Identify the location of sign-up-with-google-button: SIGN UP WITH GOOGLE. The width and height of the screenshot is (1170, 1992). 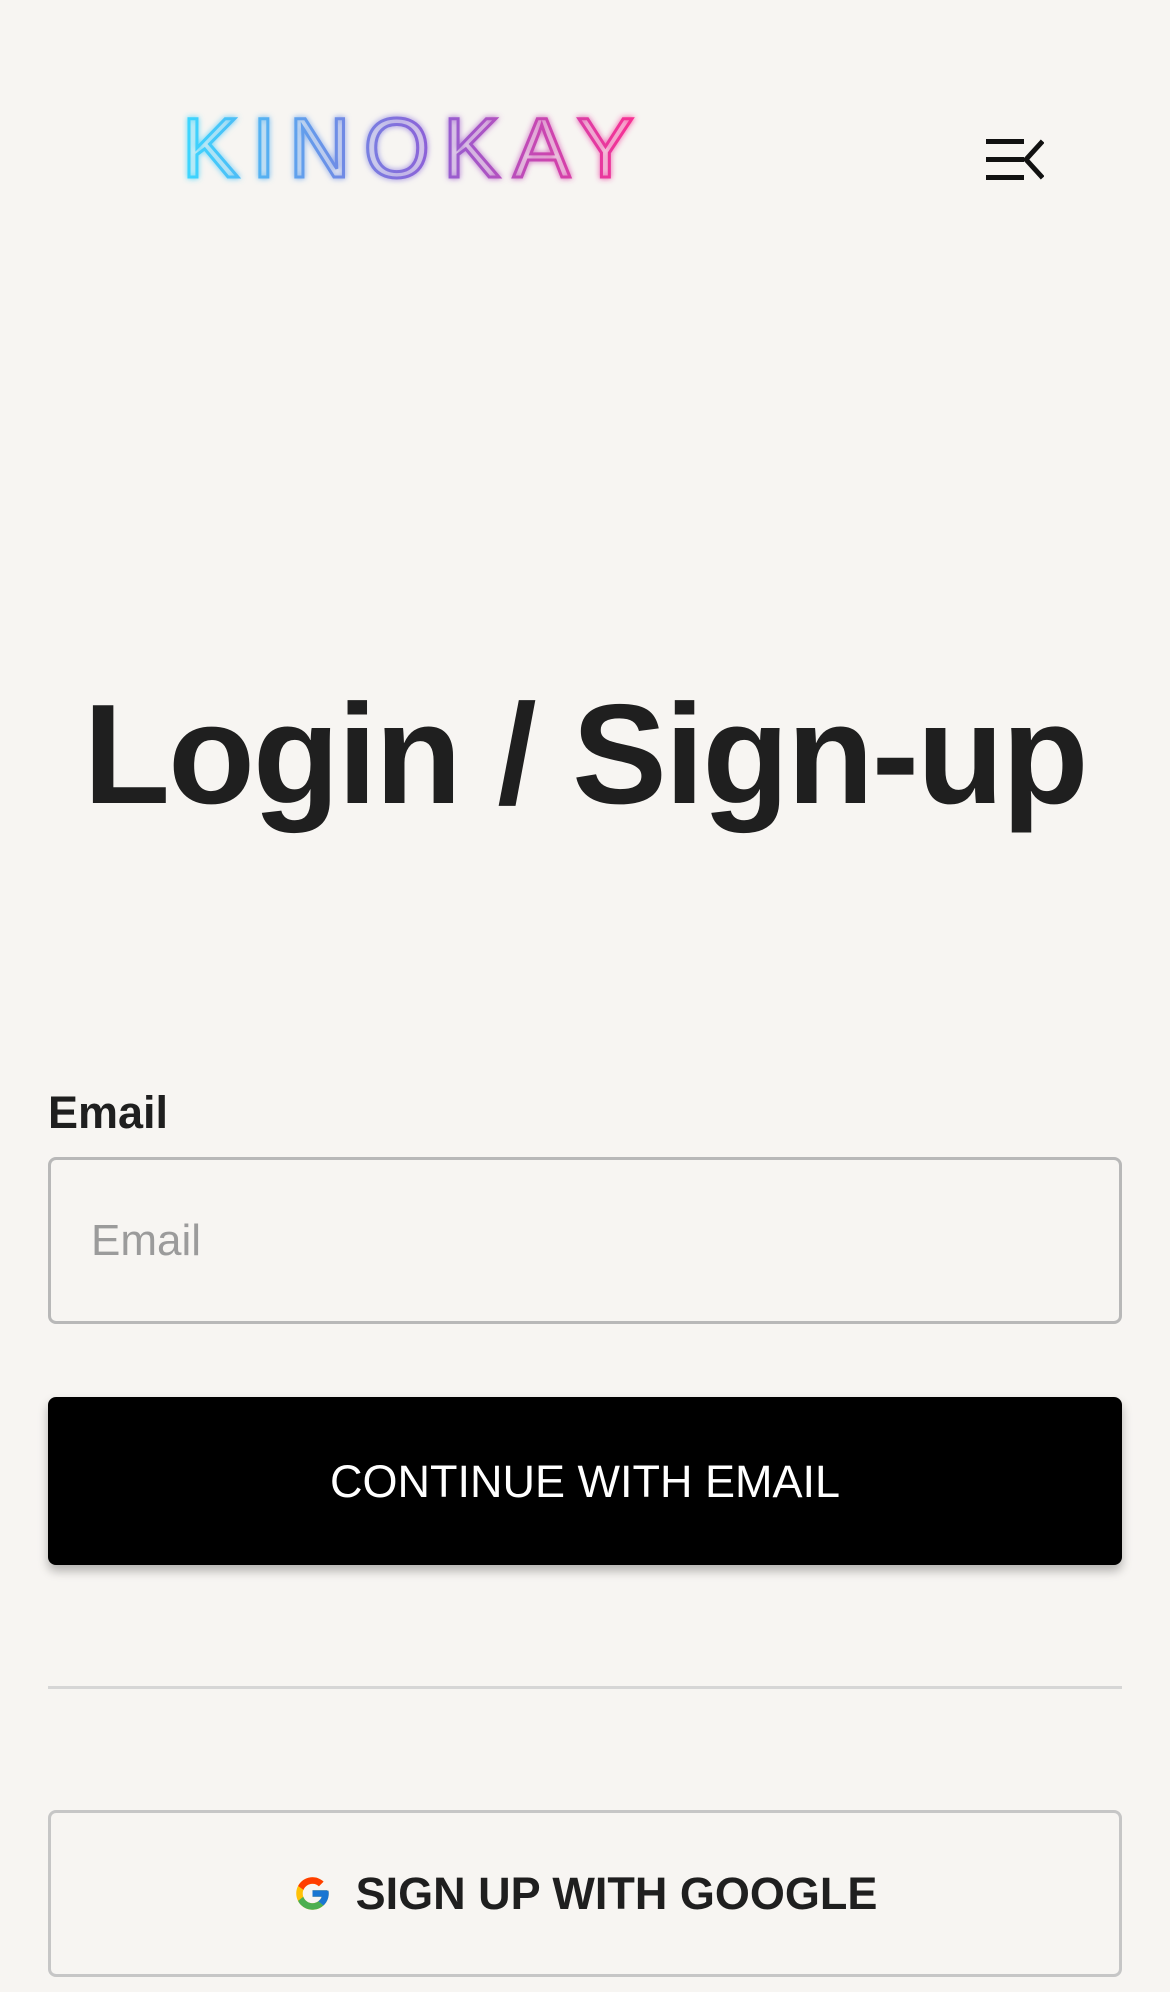
(585, 1893).